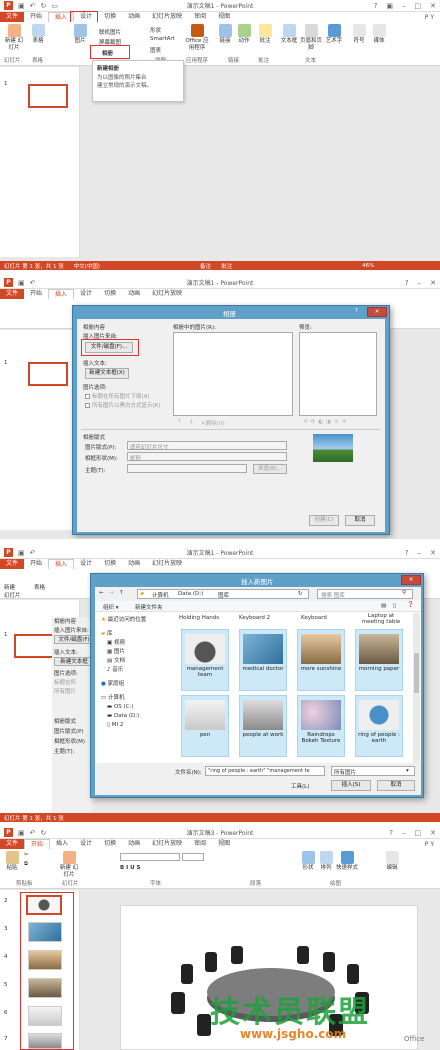 This screenshot has width=440, height=1050. Describe the element at coordinates (187, 468) in the screenshot. I see `theme-field` at that location.